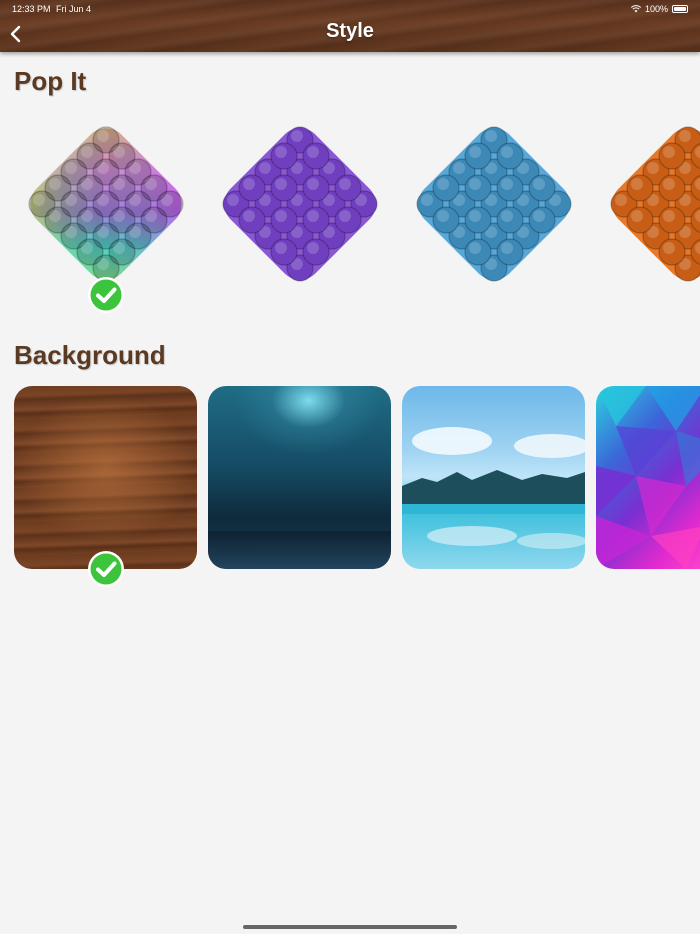 The image size is (700, 934). What do you see at coordinates (680, 9) in the screenshot?
I see `battery-icon` at bounding box center [680, 9].